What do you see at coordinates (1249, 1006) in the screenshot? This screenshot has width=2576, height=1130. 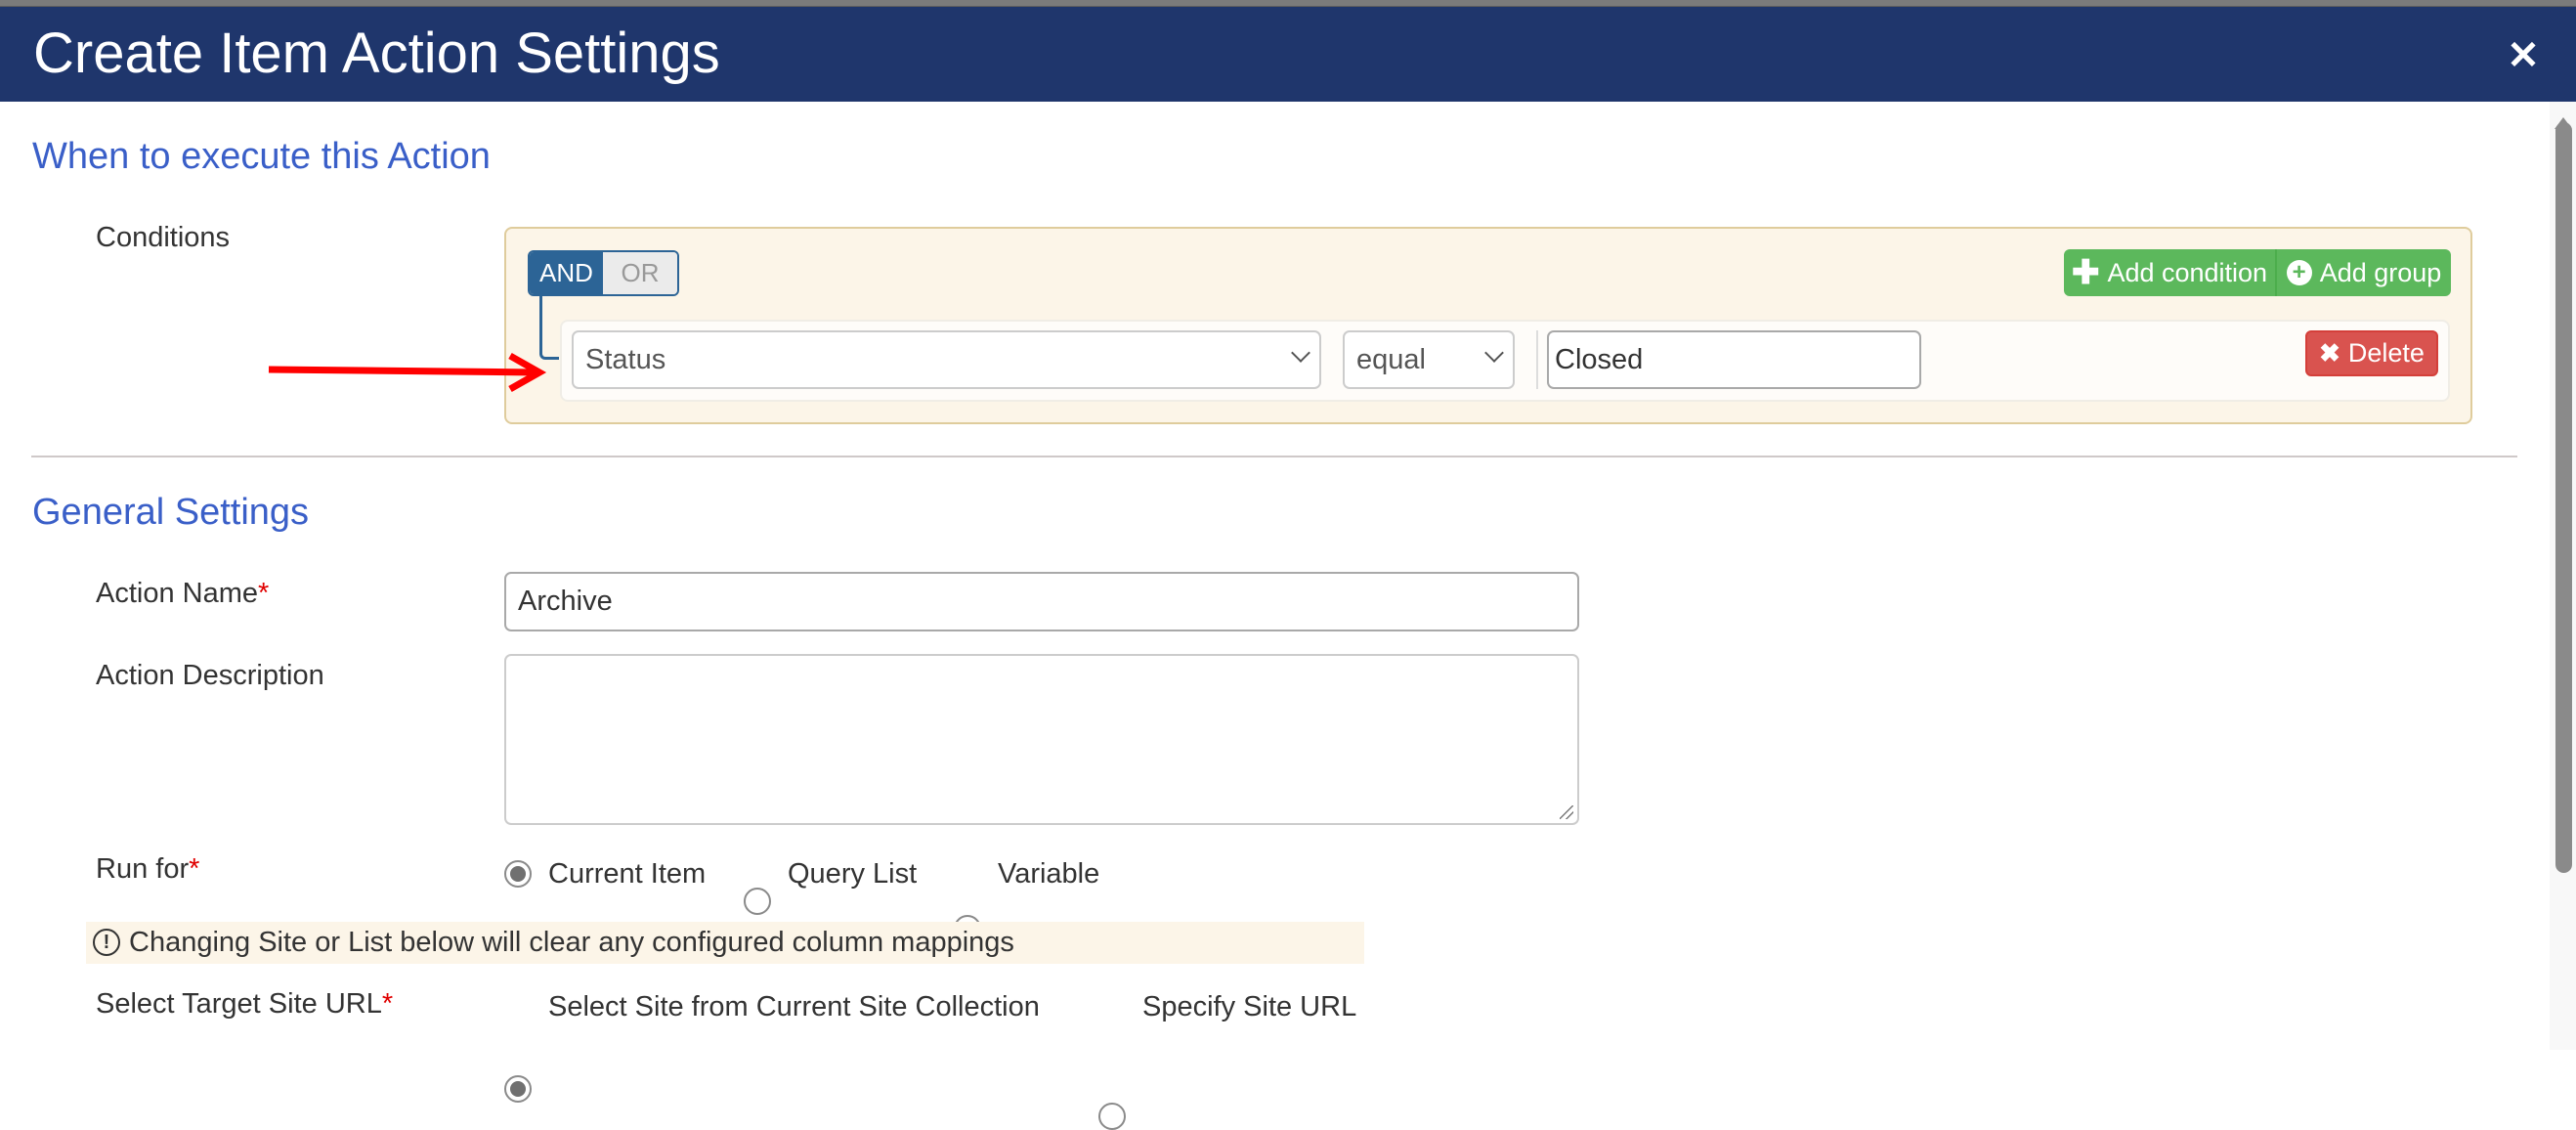 I see `radio-label-specify-site-url: Specify Site URL` at bounding box center [1249, 1006].